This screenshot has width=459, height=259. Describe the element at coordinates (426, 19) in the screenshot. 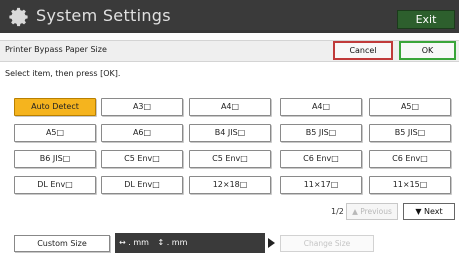

I see `exit-button: Exit` at that location.